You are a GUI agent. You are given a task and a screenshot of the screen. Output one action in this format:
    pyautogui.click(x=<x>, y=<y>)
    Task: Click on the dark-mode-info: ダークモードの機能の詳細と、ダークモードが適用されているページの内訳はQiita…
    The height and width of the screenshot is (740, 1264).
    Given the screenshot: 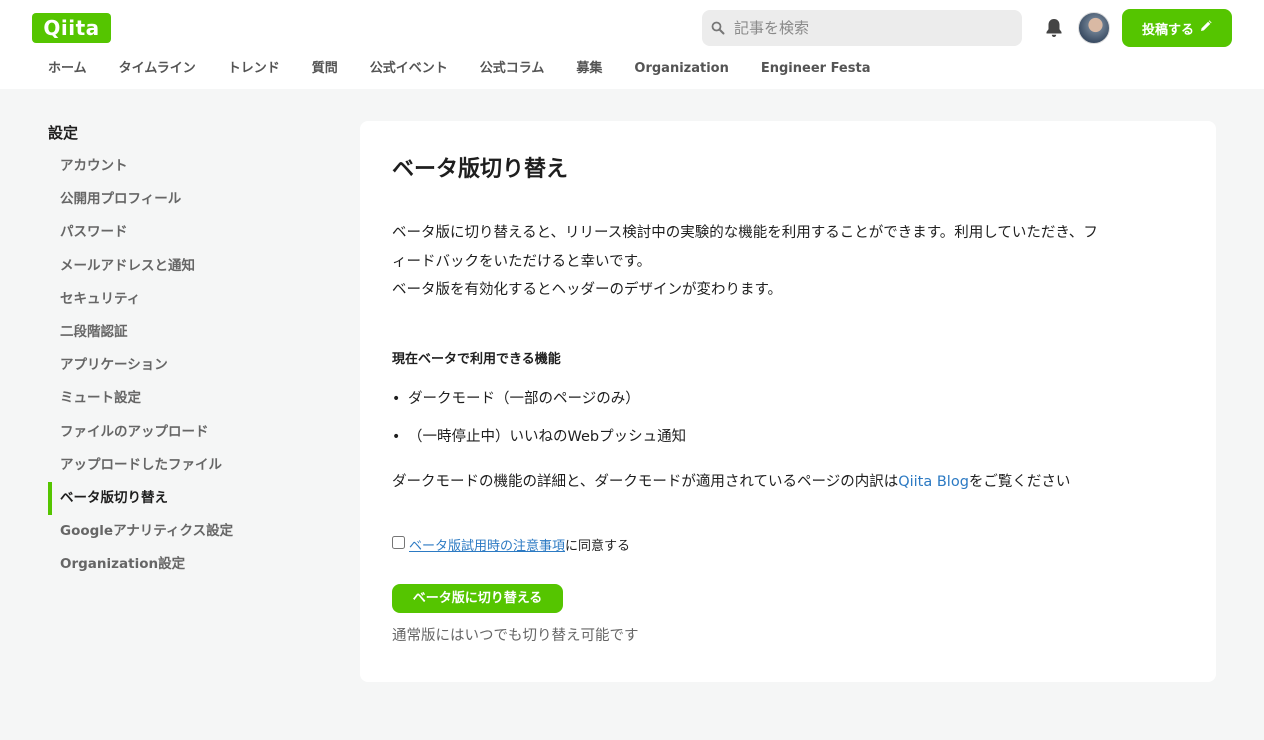 What is the action you would take?
    pyautogui.click(x=731, y=482)
    